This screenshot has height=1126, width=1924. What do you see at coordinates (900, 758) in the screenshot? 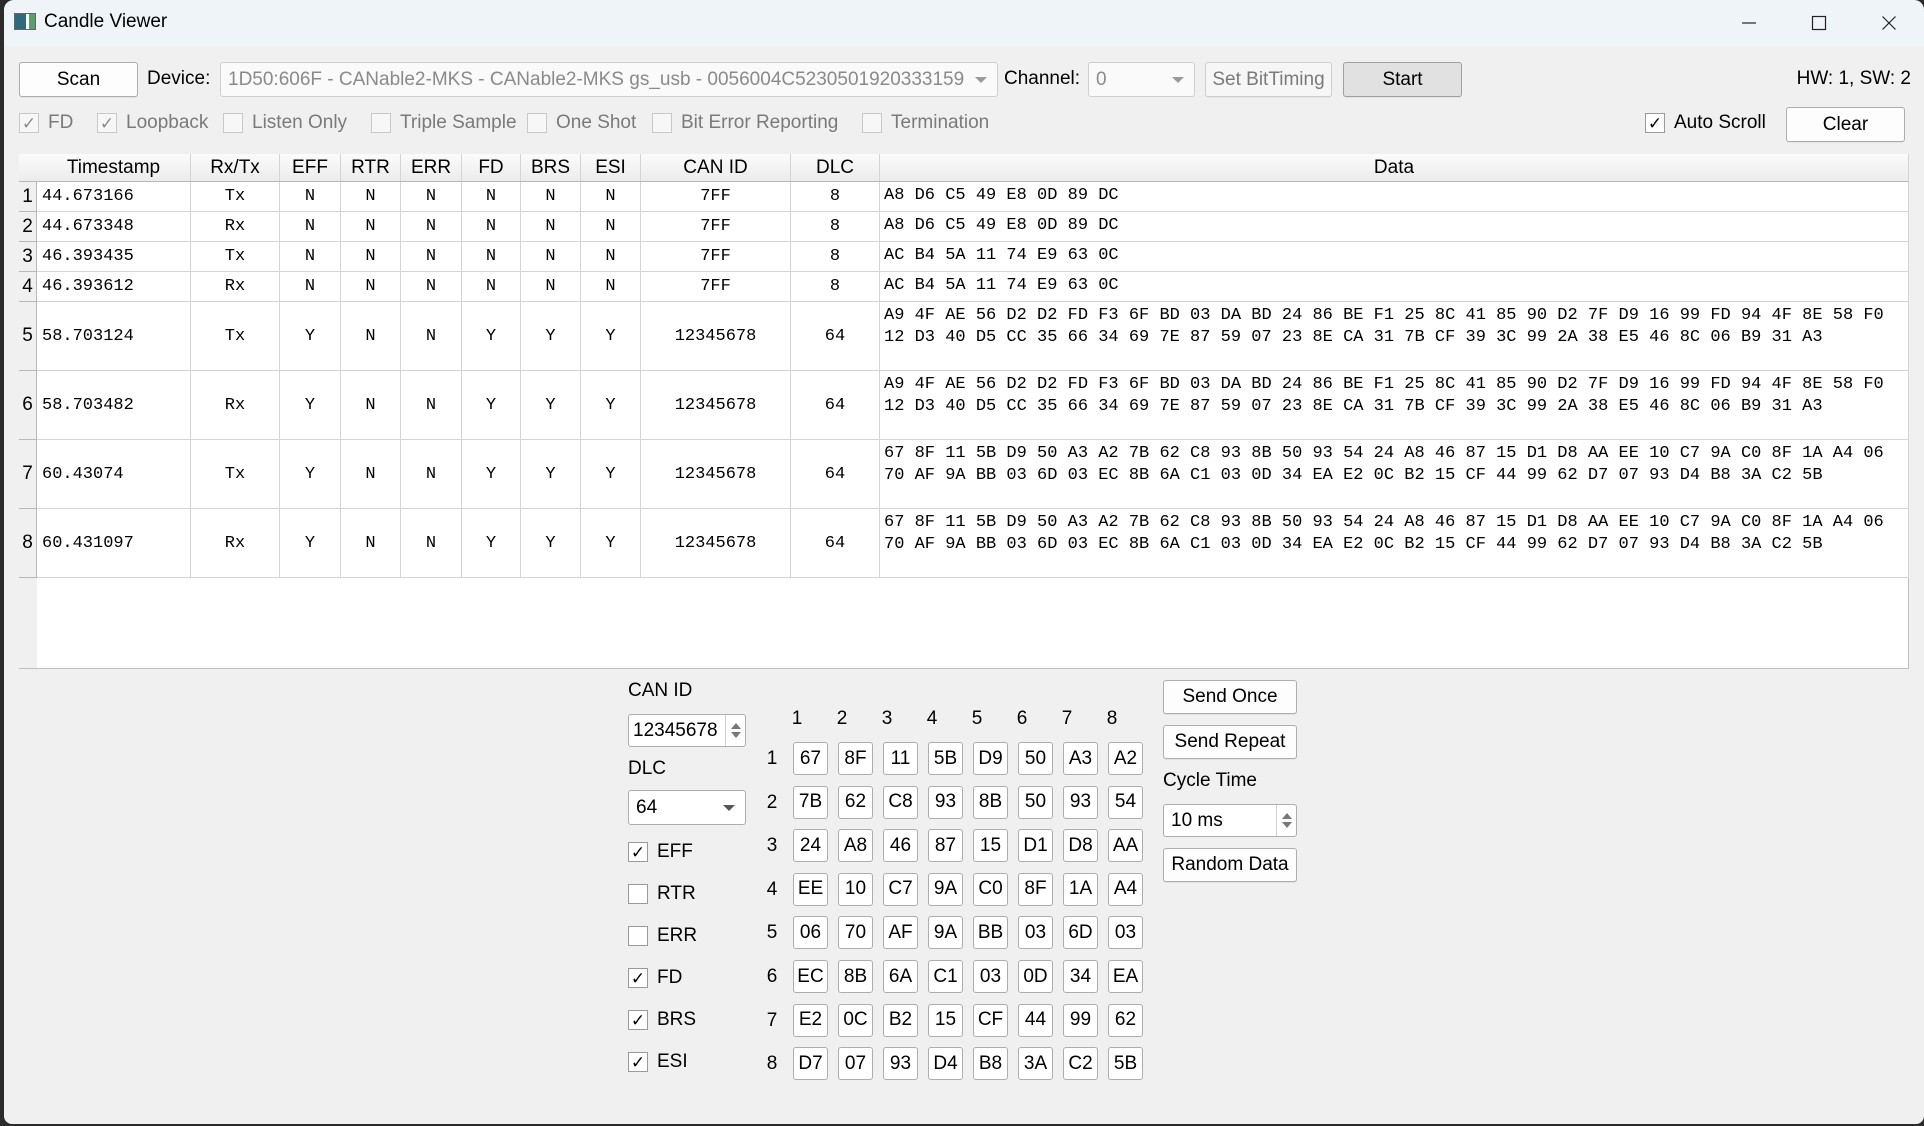
I see `byte-input: 11` at bounding box center [900, 758].